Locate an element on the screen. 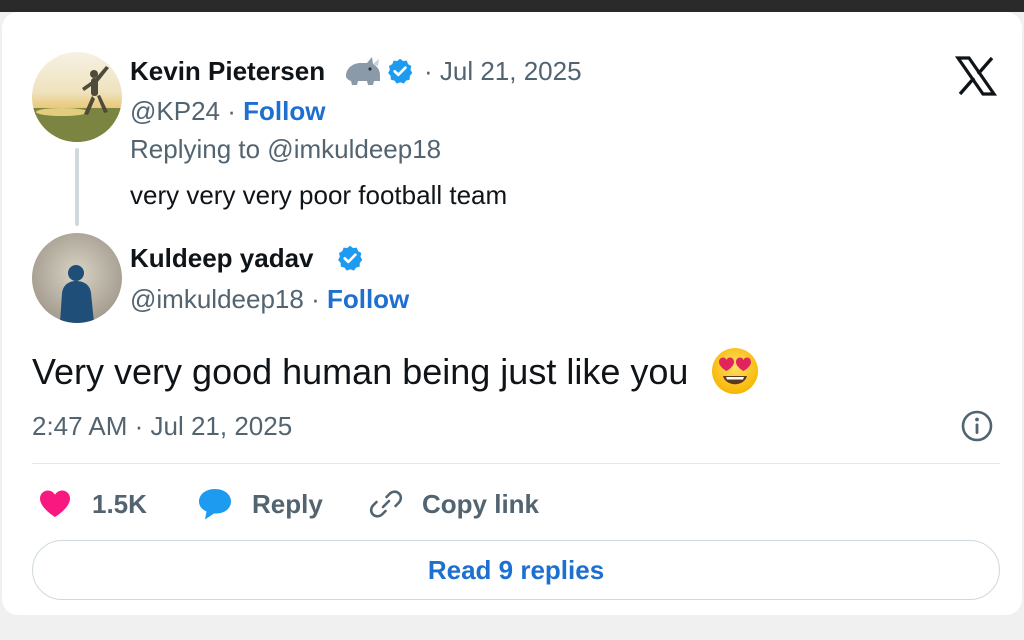  info-icon is located at coordinates (977, 426).